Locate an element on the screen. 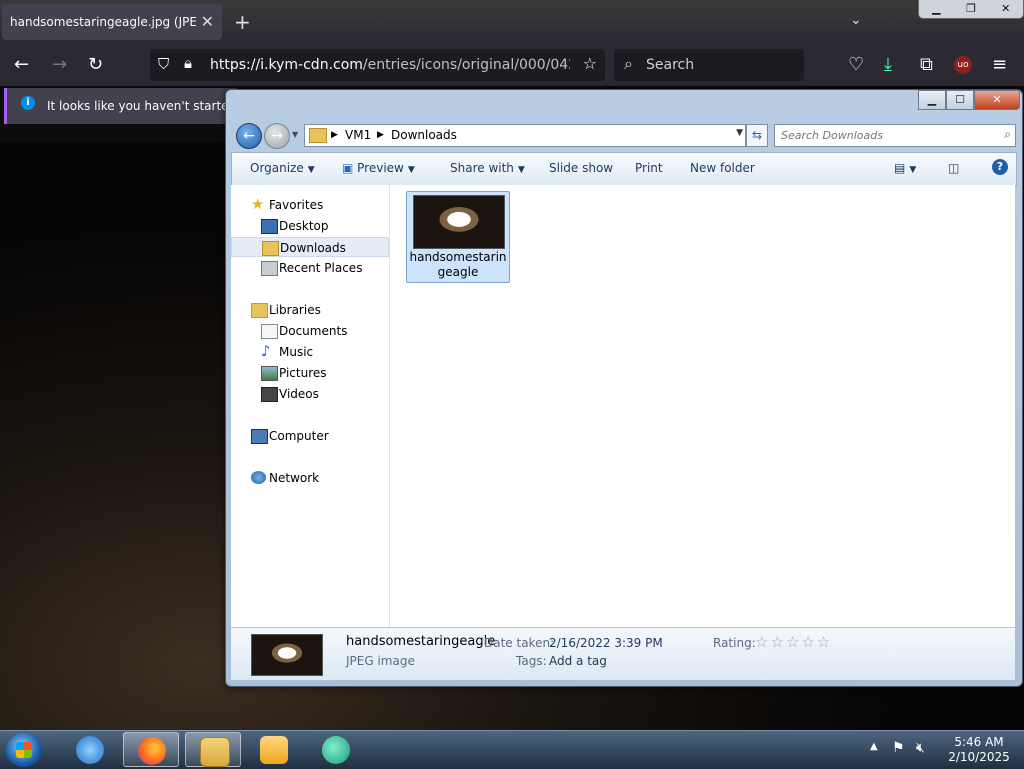 Image resolution: width=1024 pixels, height=769 pixels. nav-desktop: Desktop is located at coordinates (310, 226).